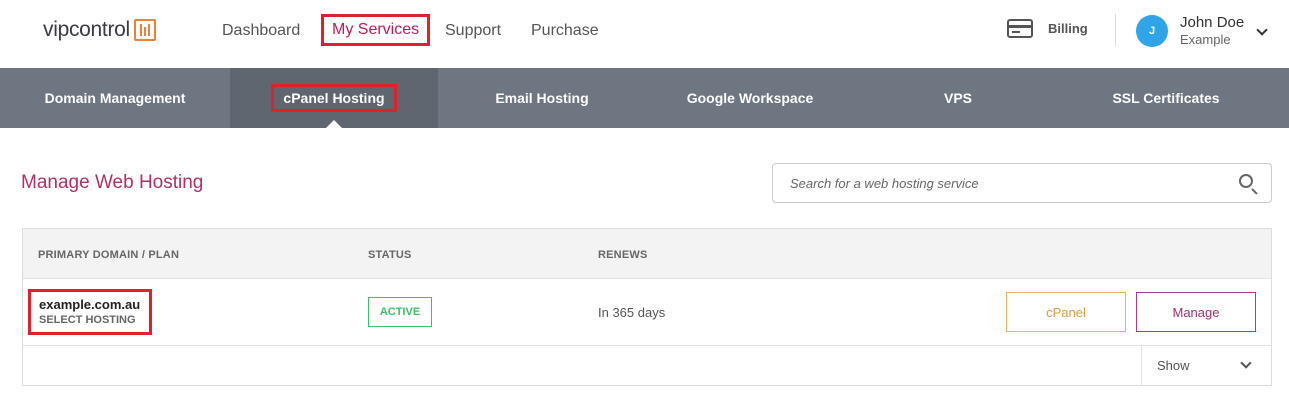 This screenshot has width=1289, height=411. I want to click on tab-email-hosting: Email Hosting, so click(542, 98).